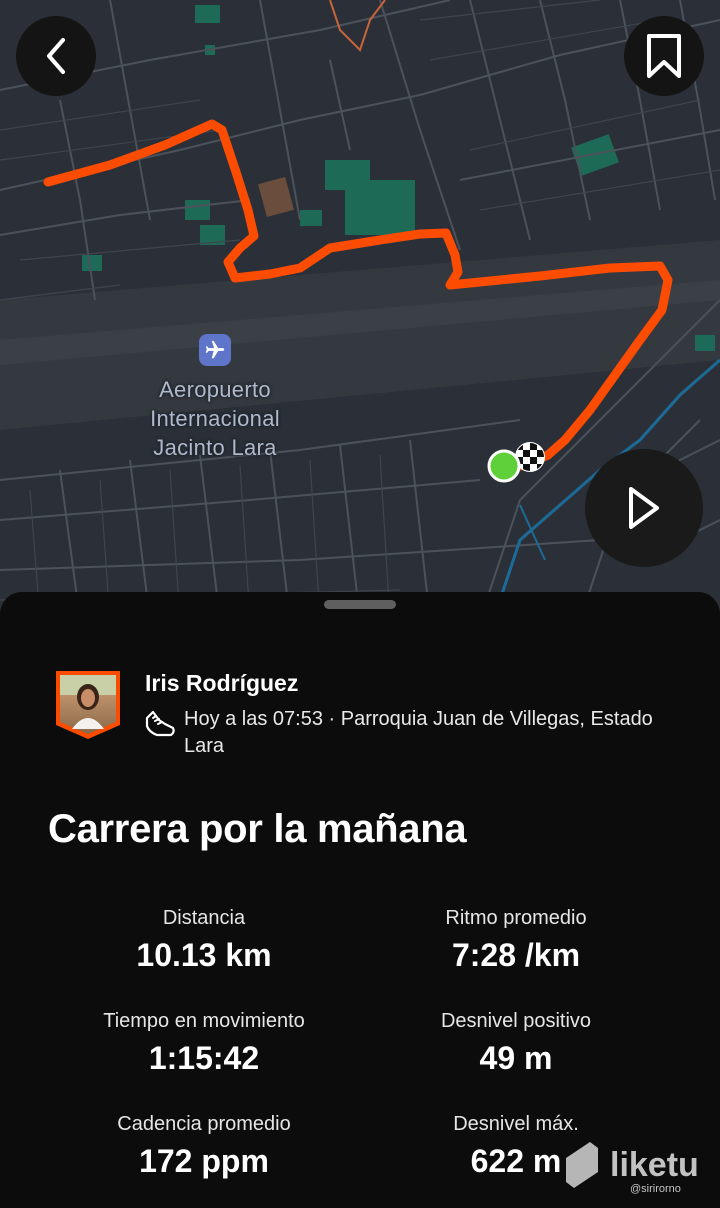 Image resolution: width=720 pixels, height=1208 pixels. Describe the element at coordinates (360, 604) in the screenshot. I see `sheet-drag-handle` at that location.